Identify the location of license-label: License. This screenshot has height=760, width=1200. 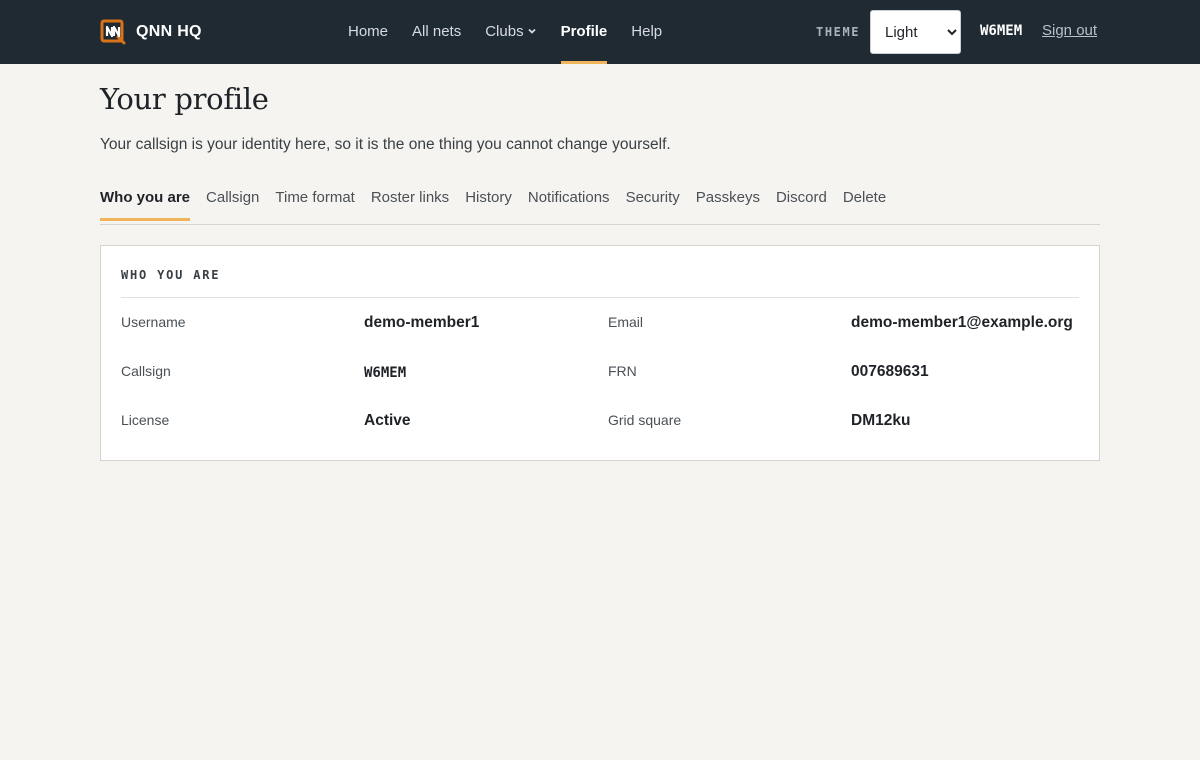
(145, 420).